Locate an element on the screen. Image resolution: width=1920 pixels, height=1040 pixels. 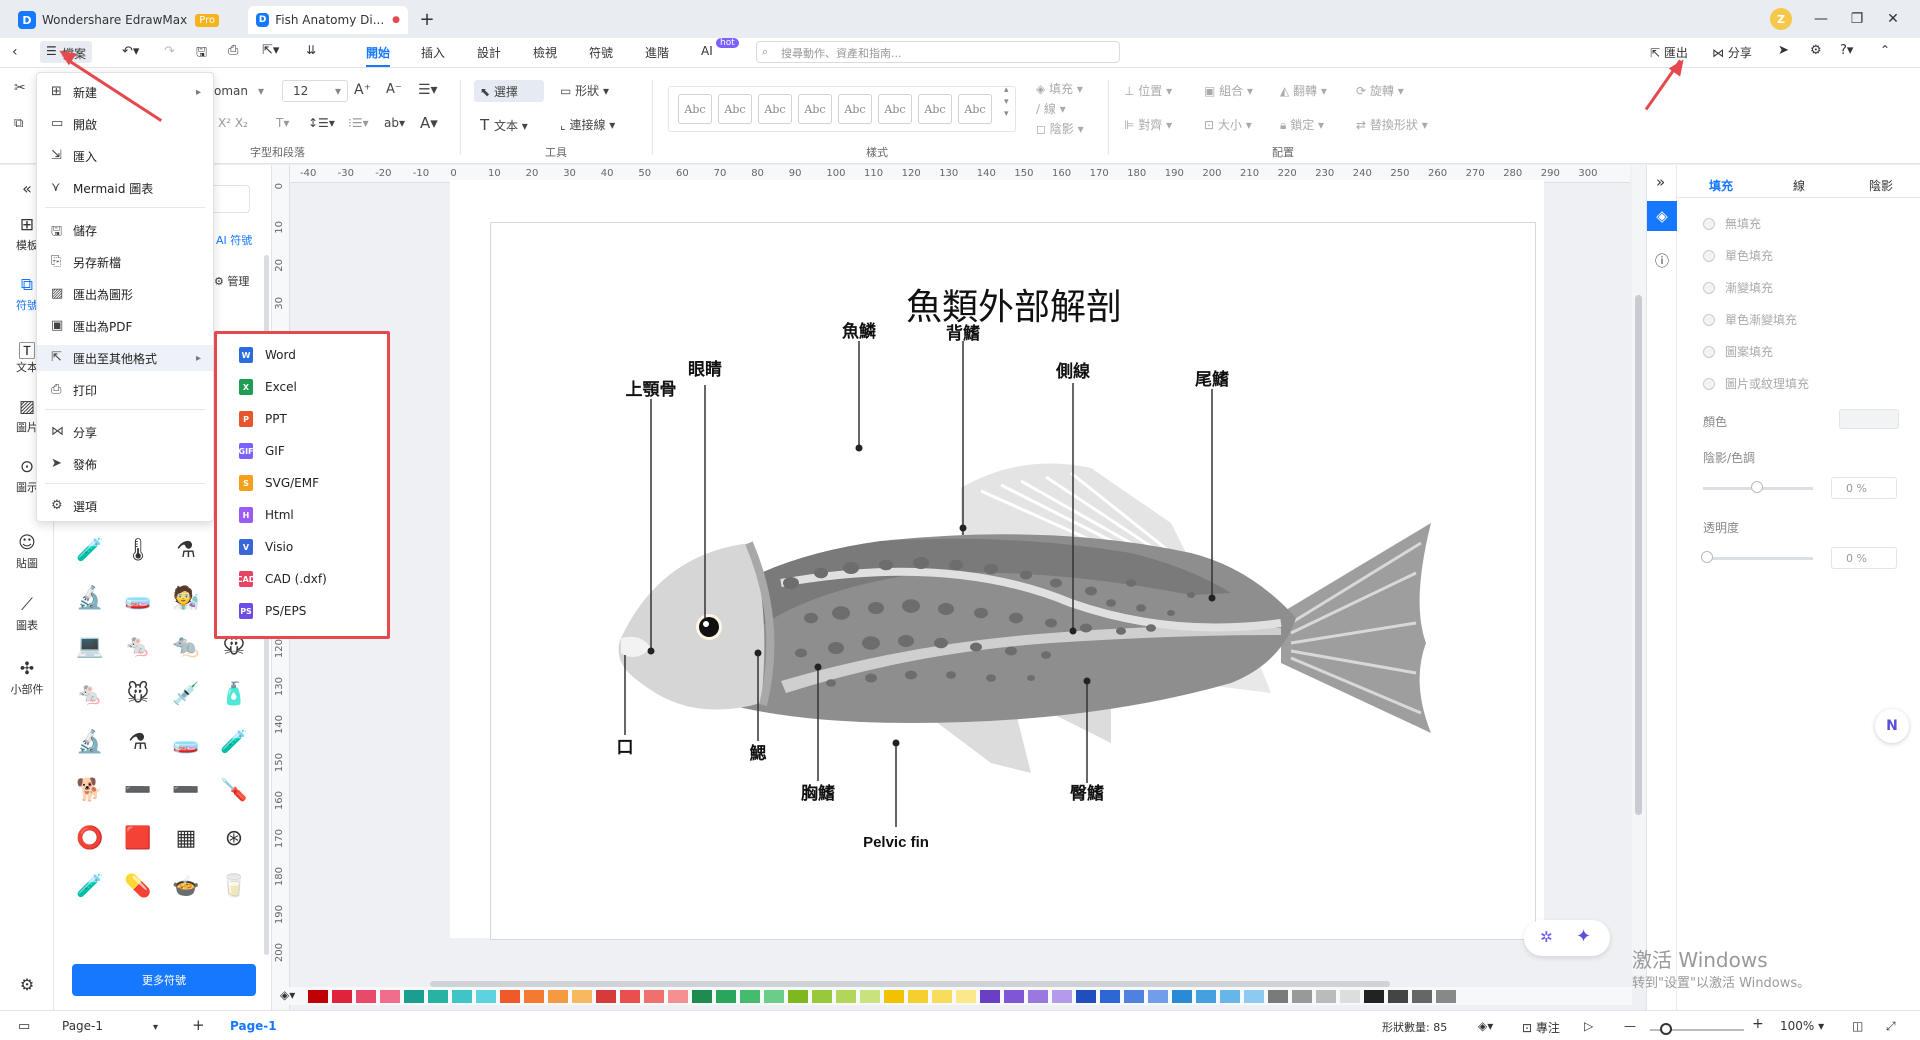
restore-icon: ❐ is located at coordinates (1857, 19).